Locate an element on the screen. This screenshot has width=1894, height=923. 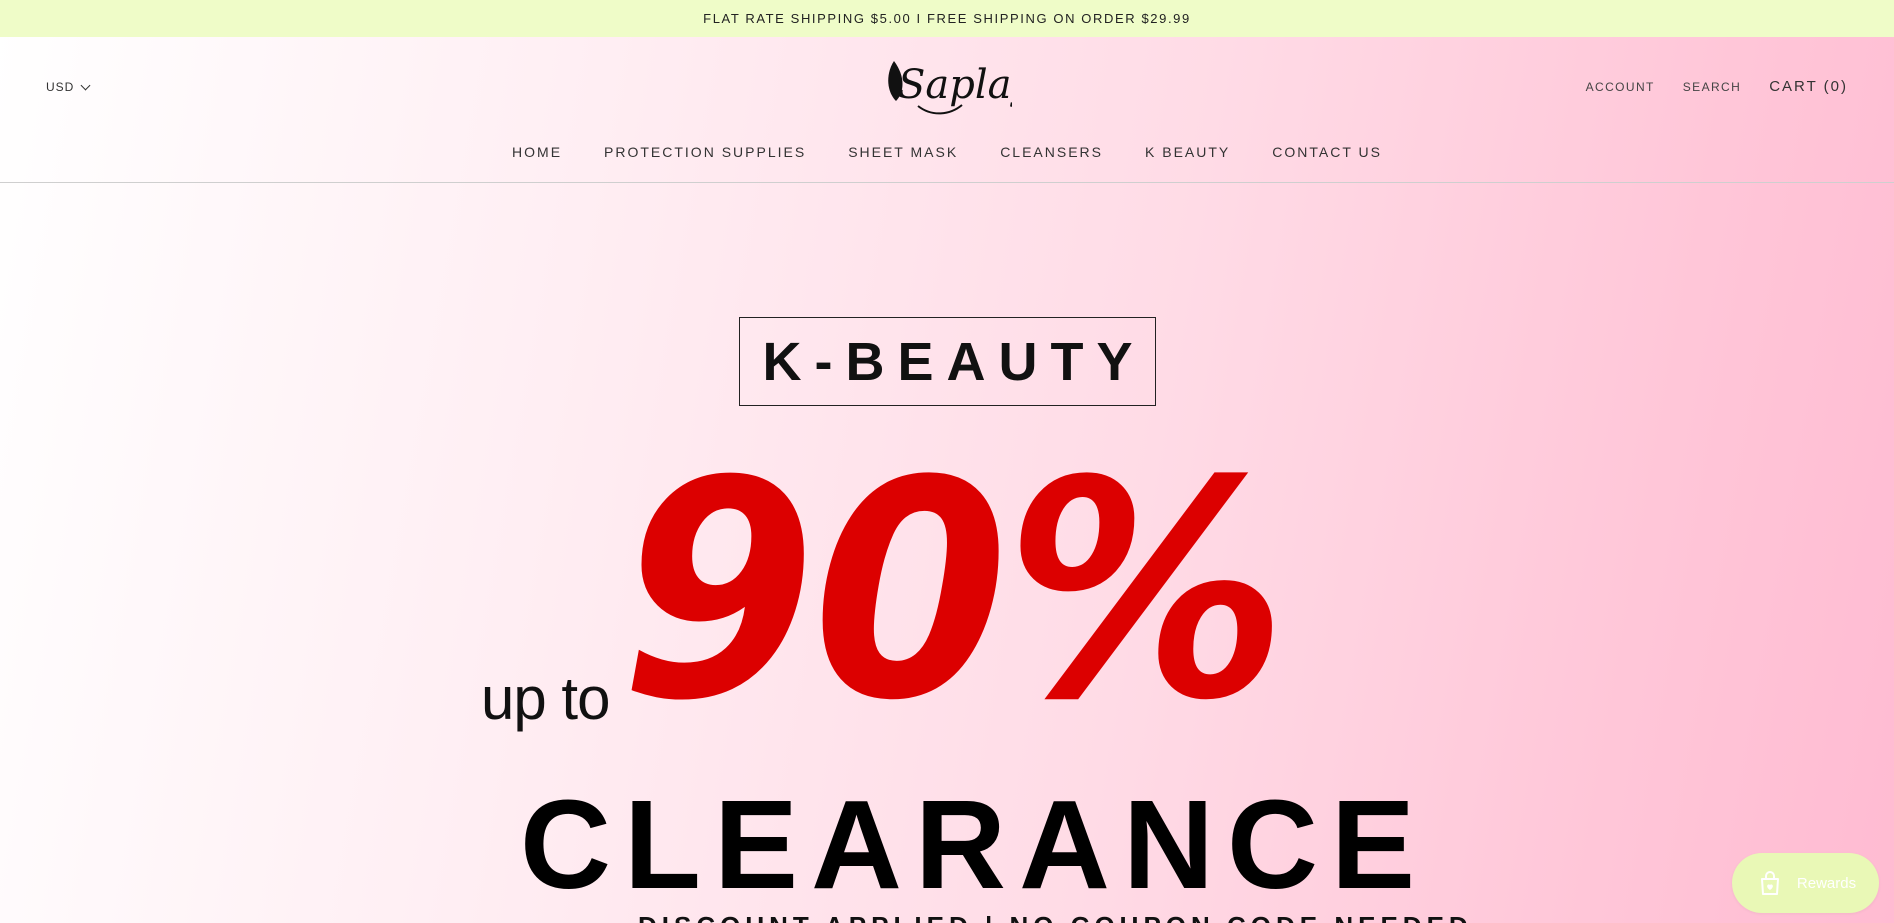
shopping-bag-heart-icon is located at coordinates (1769, 883).